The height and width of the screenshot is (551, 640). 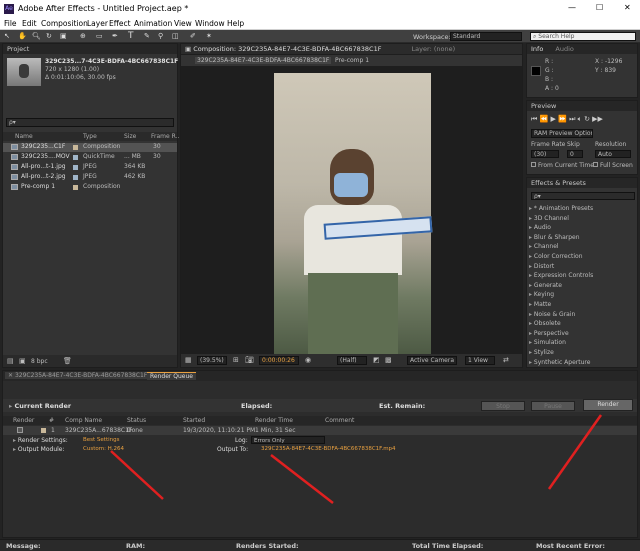 I want to click on last-frame-icon: ⏭, so click(x=572, y=119).